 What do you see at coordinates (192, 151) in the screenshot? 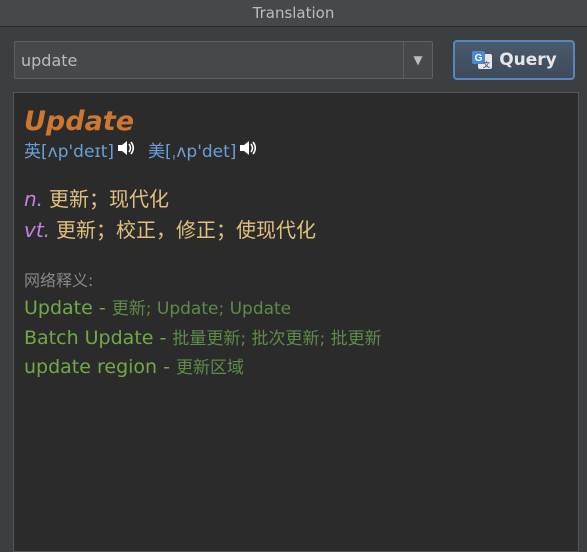
I see `phonetic-us: 美[ˌʌp'det]` at bounding box center [192, 151].